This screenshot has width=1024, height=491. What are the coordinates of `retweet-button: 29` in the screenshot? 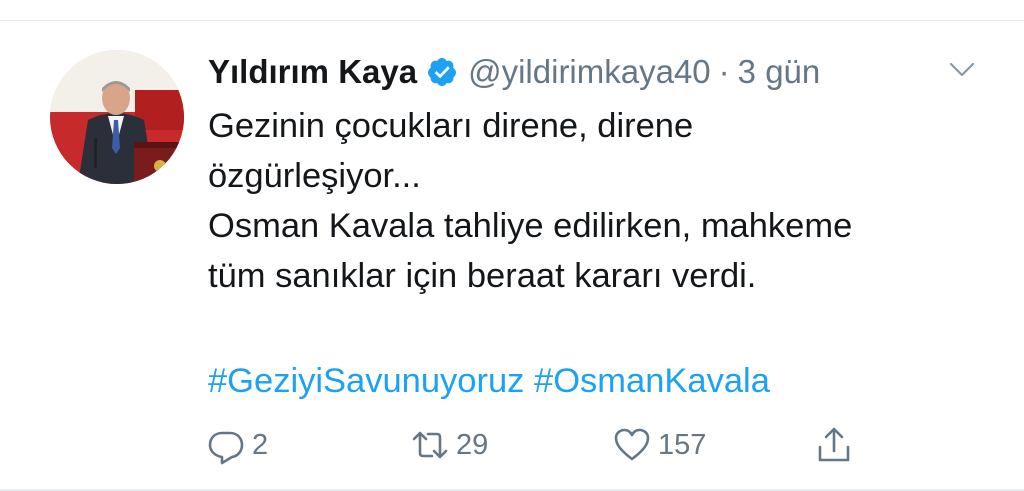 It's located at (449, 445).